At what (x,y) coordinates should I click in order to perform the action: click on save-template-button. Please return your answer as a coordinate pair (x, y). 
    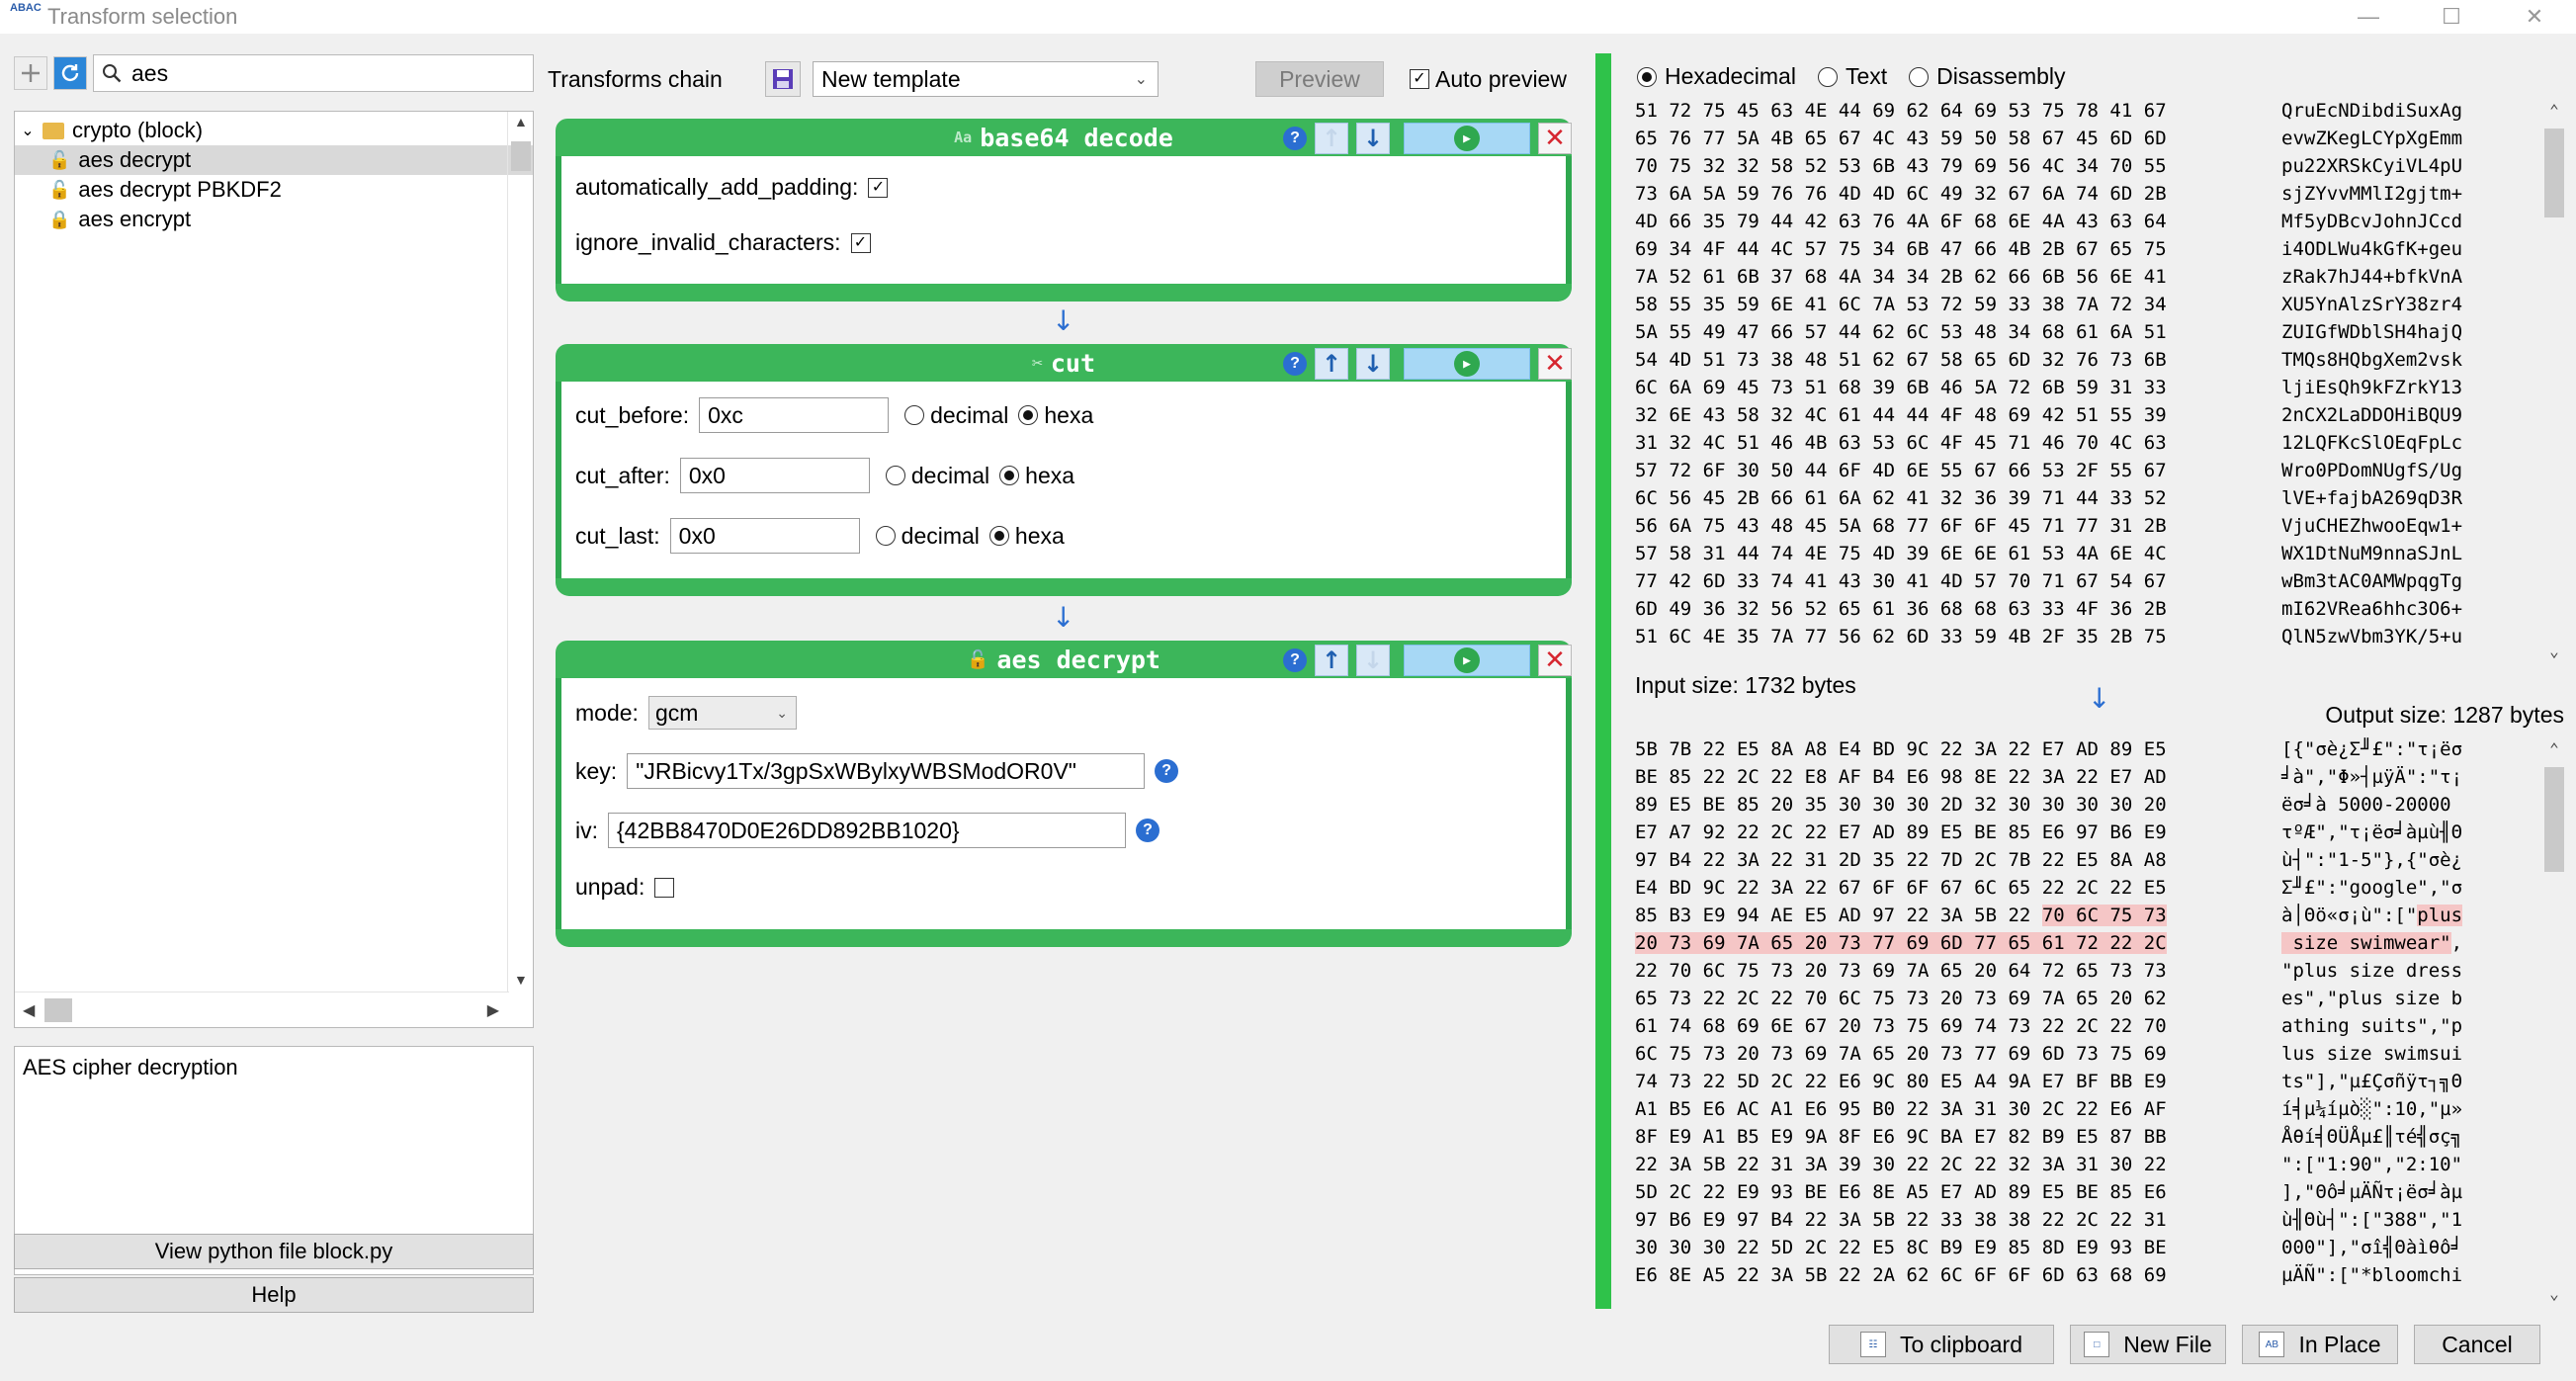
    Looking at the image, I should click on (783, 79).